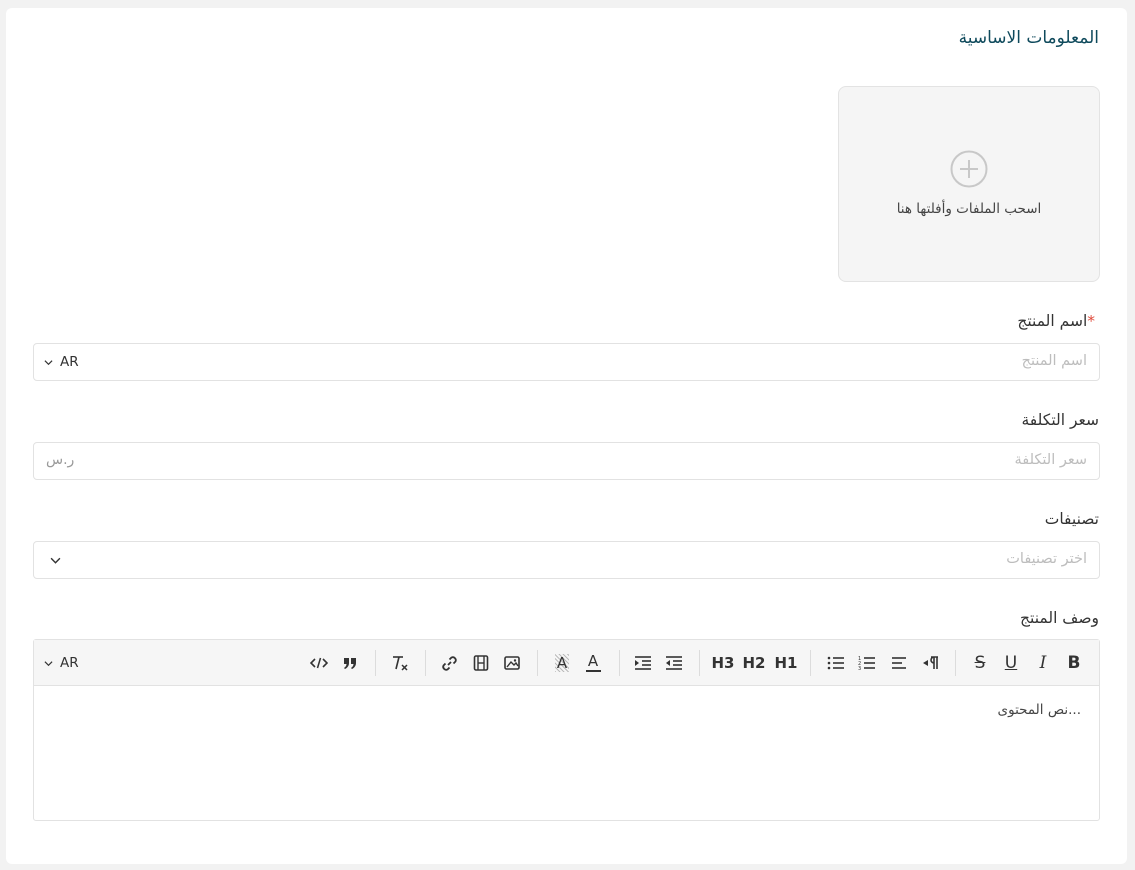  Describe the element at coordinates (566, 362) in the screenshot. I see `product-name-input: اسم المنتج AR` at that location.